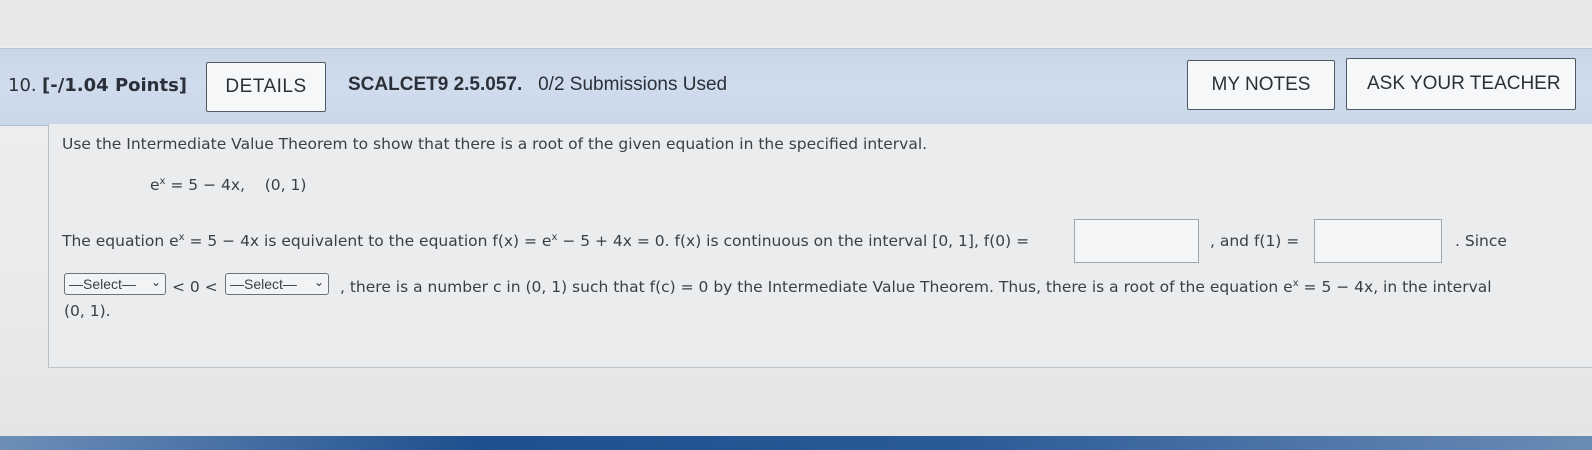 This screenshot has width=1592, height=450. Describe the element at coordinates (435, 84) in the screenshot. I see `question-code-id: SCALCET9 2.5.057.` at that location.